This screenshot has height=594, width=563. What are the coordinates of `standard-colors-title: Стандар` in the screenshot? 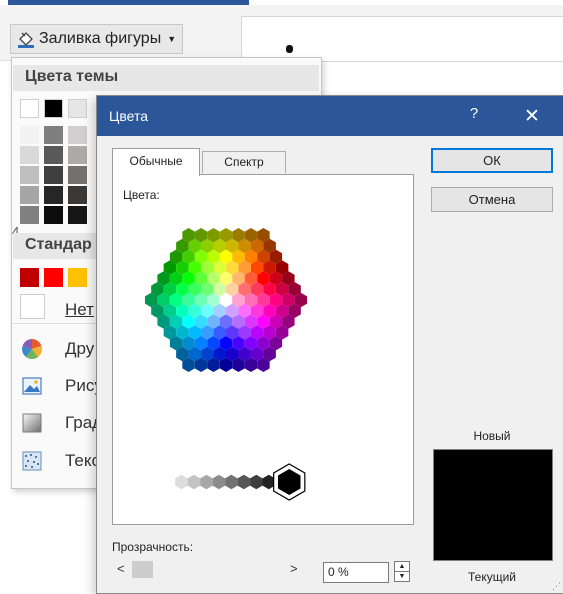 It's located at (58, 244).